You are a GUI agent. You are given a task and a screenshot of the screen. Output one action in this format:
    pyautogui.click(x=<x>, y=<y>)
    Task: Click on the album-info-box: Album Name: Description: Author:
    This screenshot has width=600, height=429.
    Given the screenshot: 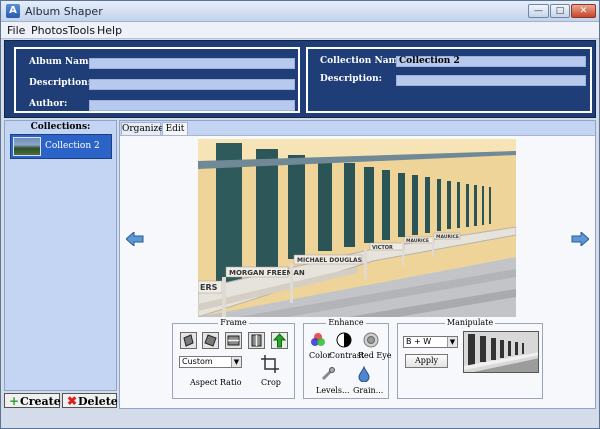 What is the action you would take?
    pyautogui.click(x=157, y=80)
    